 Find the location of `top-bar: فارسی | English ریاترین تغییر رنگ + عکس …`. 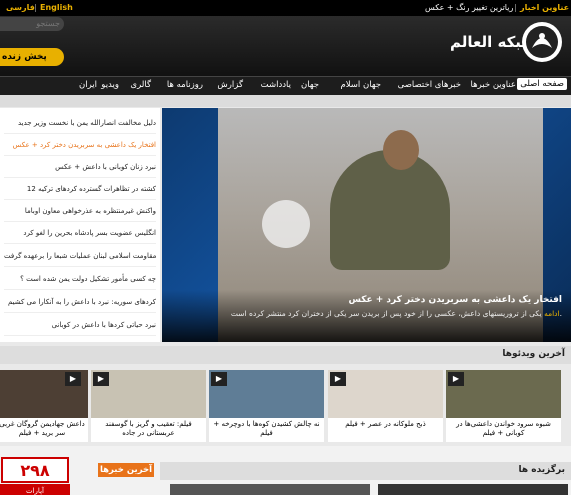

top-bar: فارسی | English ریاترین تغییر رنگ + عکس … is located at coordinates (285, 8).